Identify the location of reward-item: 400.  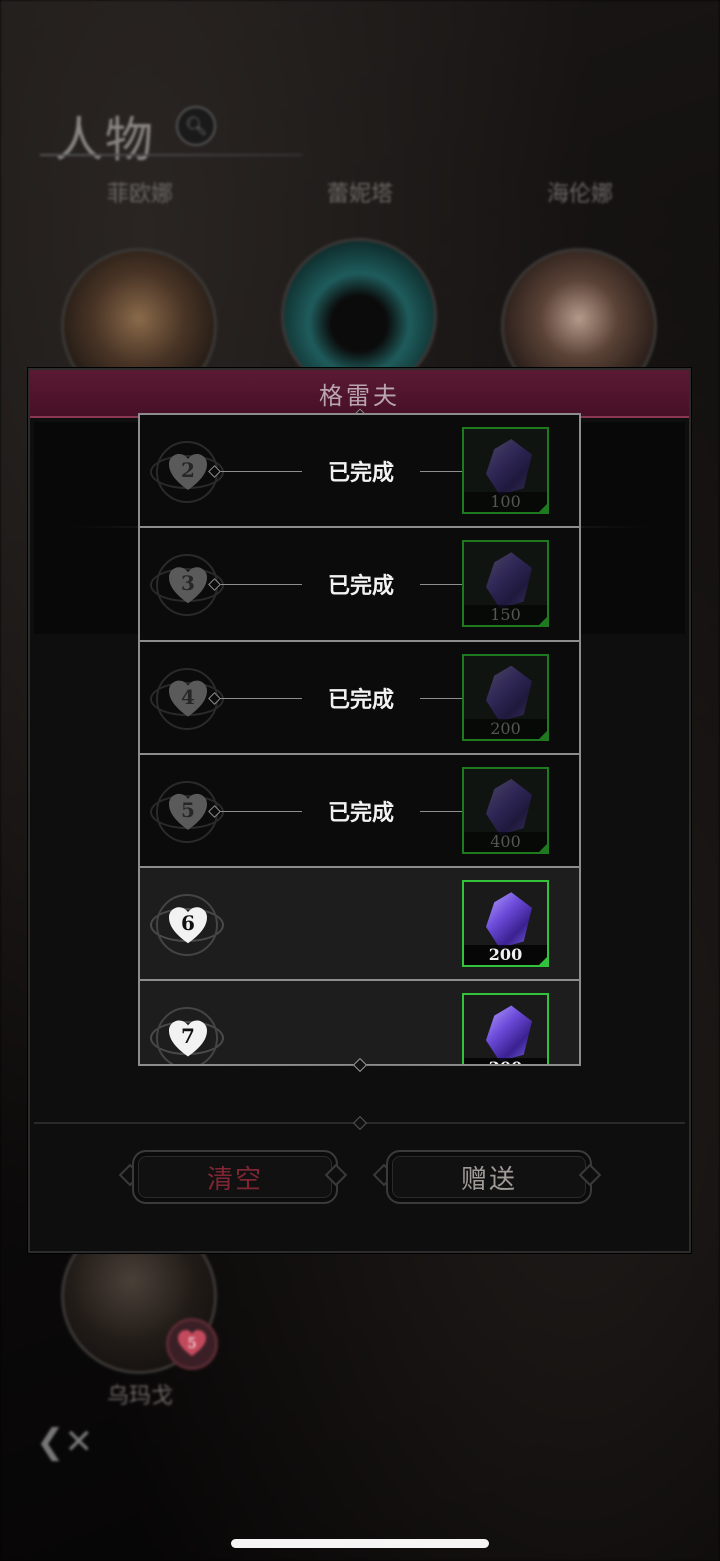
(505, 810).